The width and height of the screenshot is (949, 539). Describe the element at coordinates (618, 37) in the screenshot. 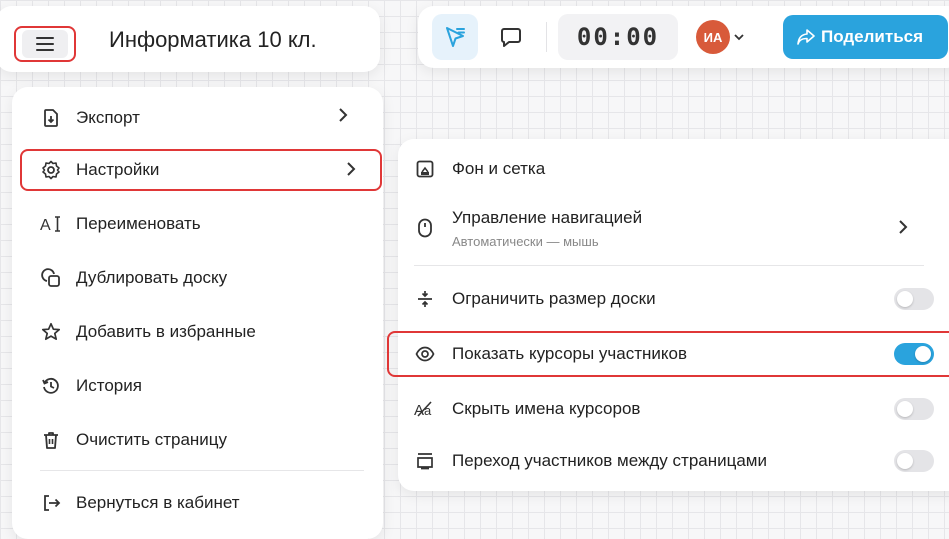

I see `timer-button: 00:00` at that location.